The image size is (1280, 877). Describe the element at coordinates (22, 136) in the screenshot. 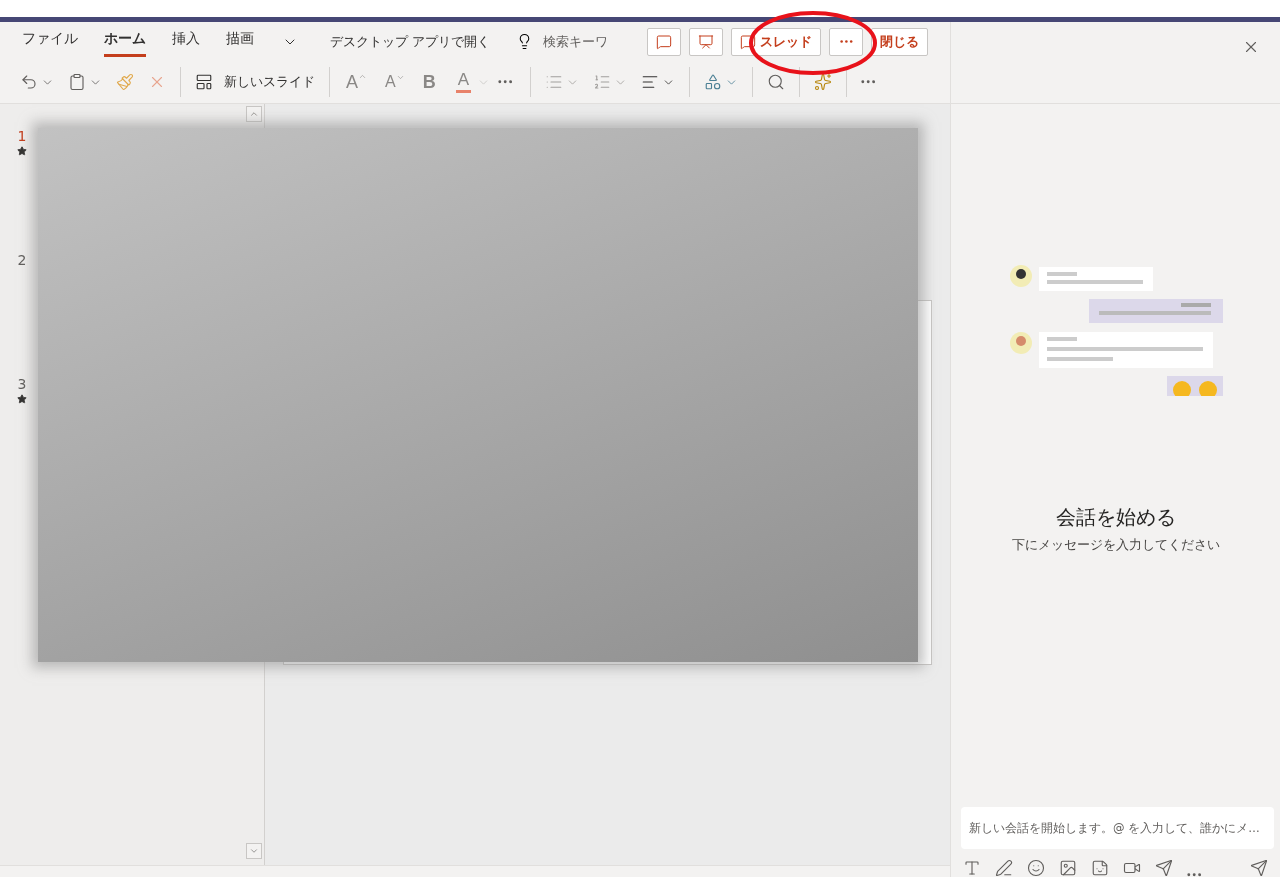

I see `slide-number: 1` at that location.